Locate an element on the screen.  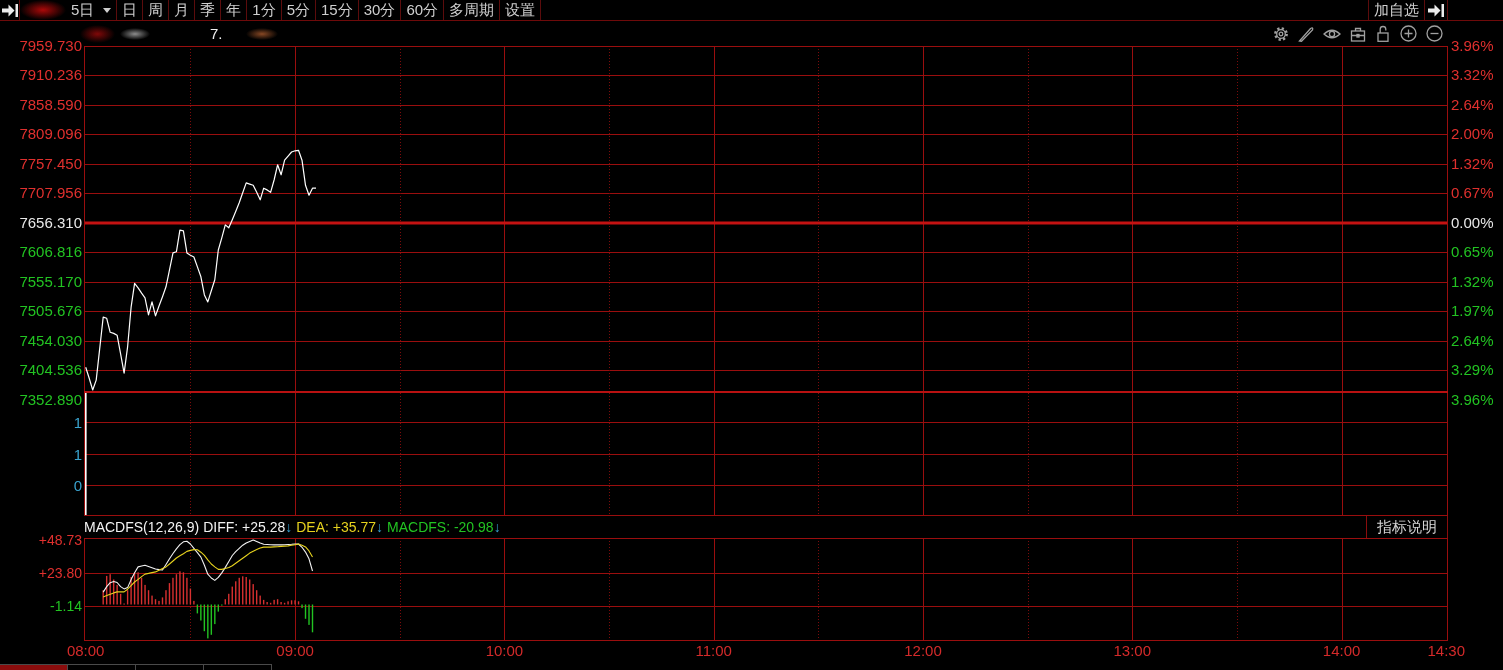
indicator-name: MACDFS(12,26,9) is located at coordinates (142, 527).